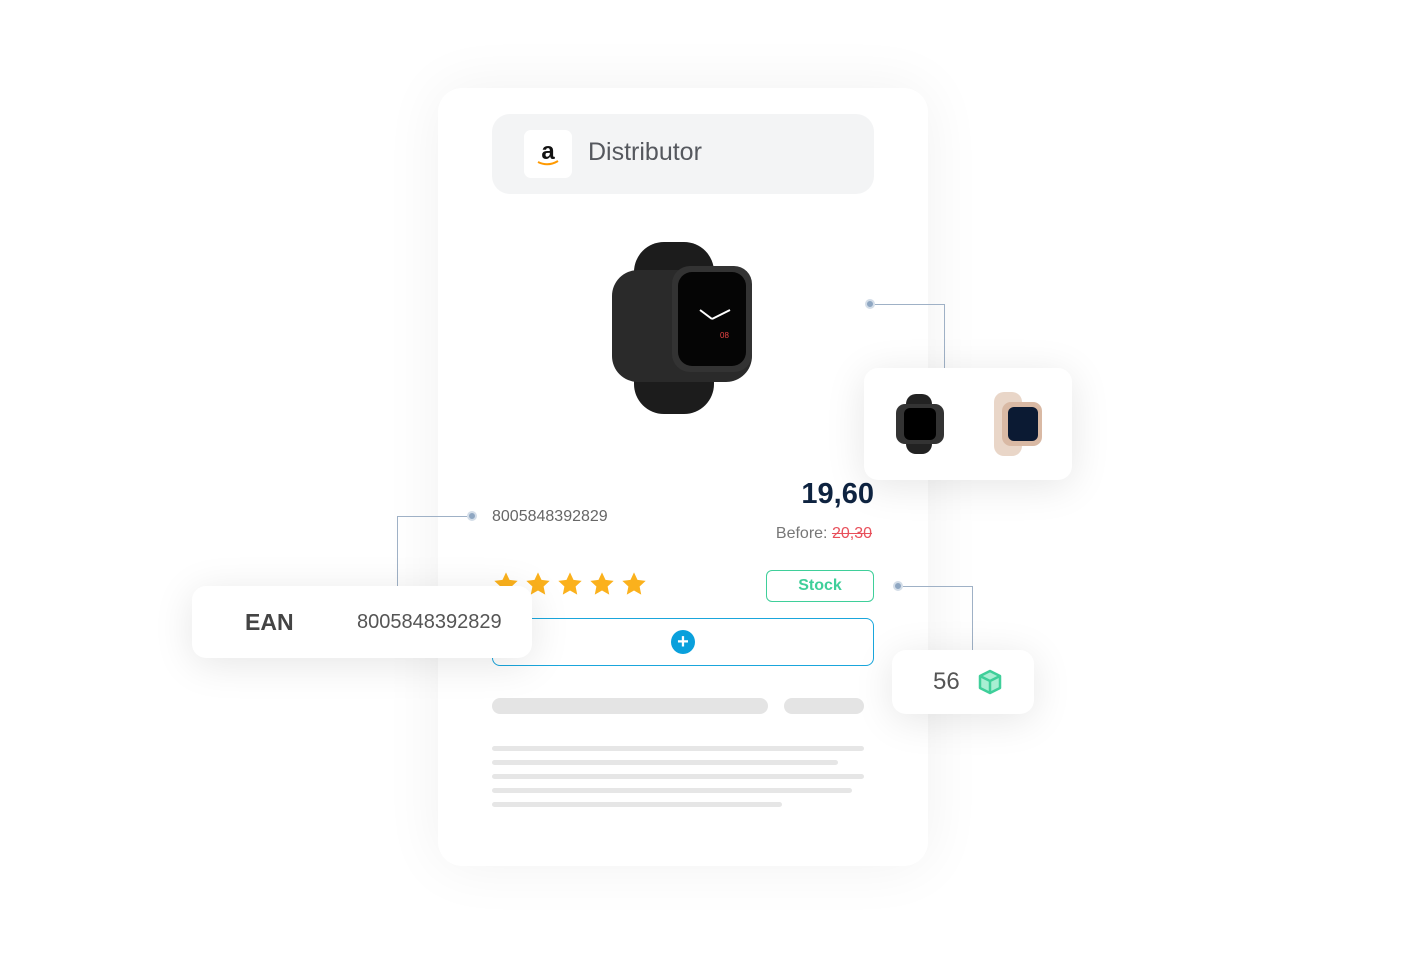  Describe the element at coordinates (269, 622) in the screenshot. I see `ean-label: EAN` at that location.